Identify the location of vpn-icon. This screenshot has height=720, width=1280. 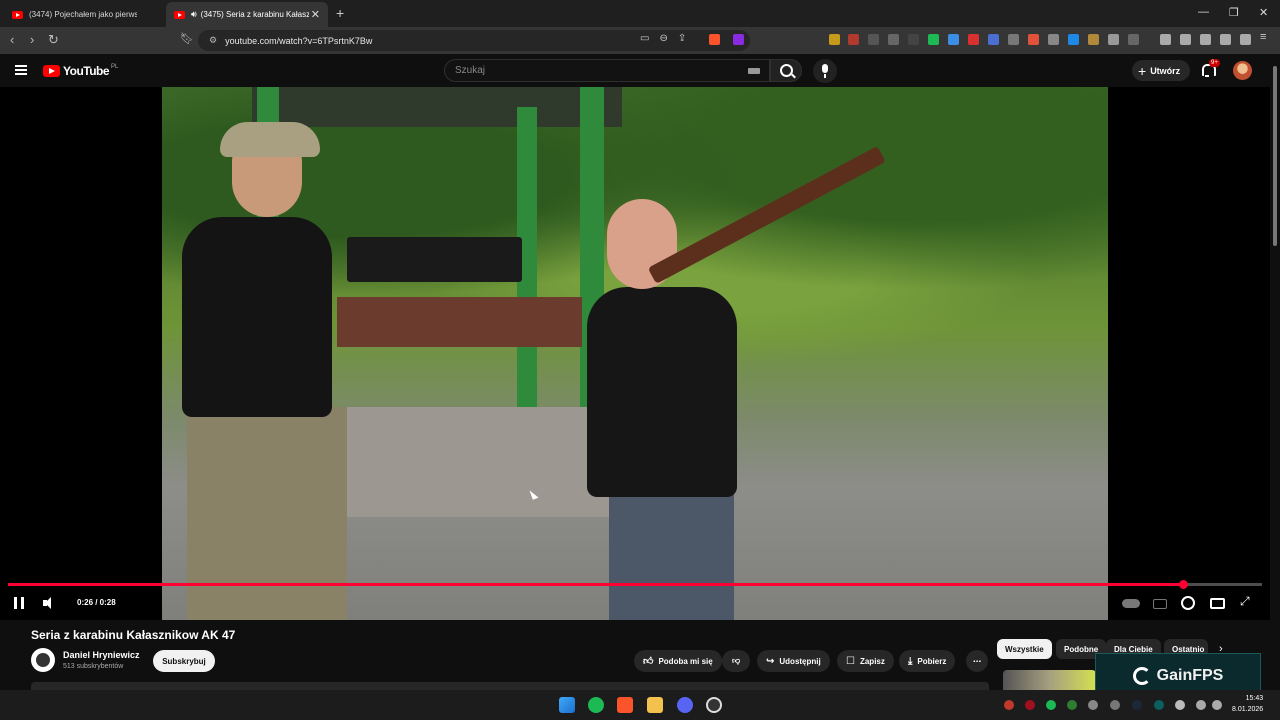
(1245, 39).